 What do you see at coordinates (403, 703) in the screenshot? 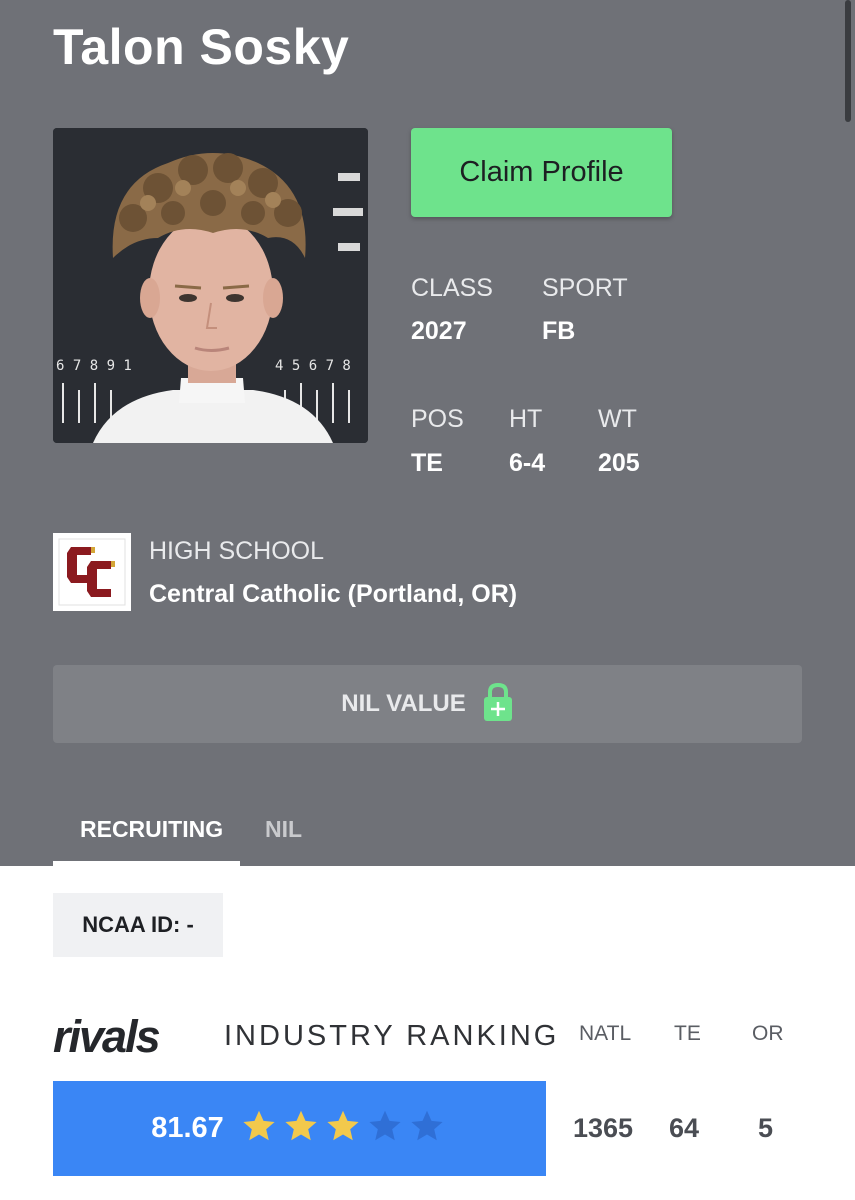
I see `nil-value-label: NIL VALUE` at bounding box center [403, 703].